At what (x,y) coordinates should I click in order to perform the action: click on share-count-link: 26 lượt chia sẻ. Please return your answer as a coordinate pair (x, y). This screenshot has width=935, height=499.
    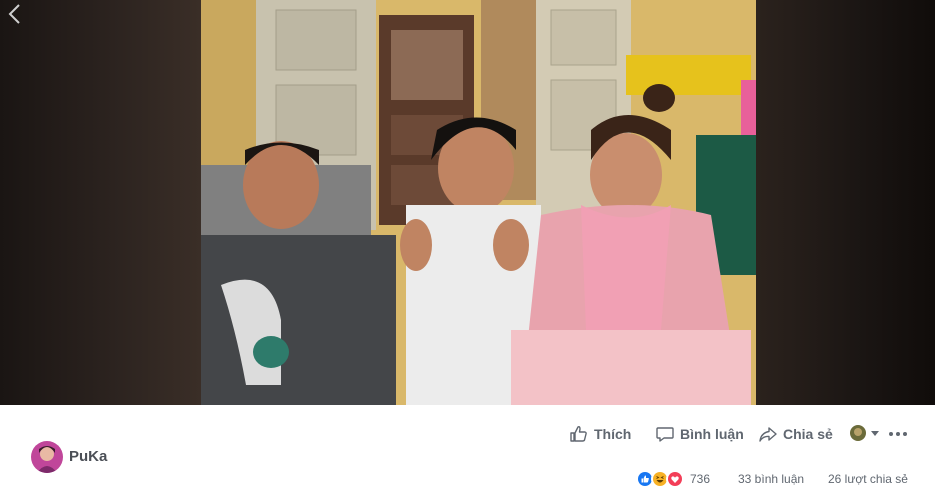
    Looking at the image, I should click on (868, 479).